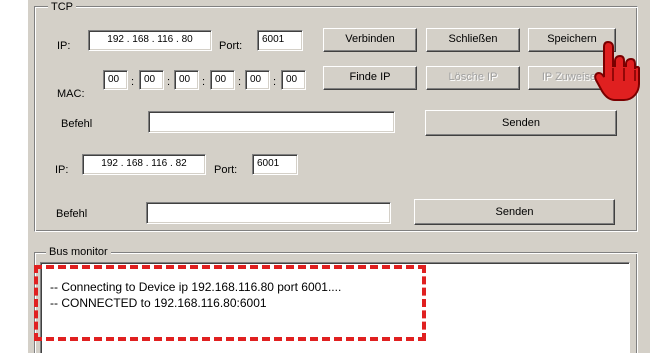 This screenshot has height=353, width=652. I want to click on port-field: 6001, so click(280, 40).